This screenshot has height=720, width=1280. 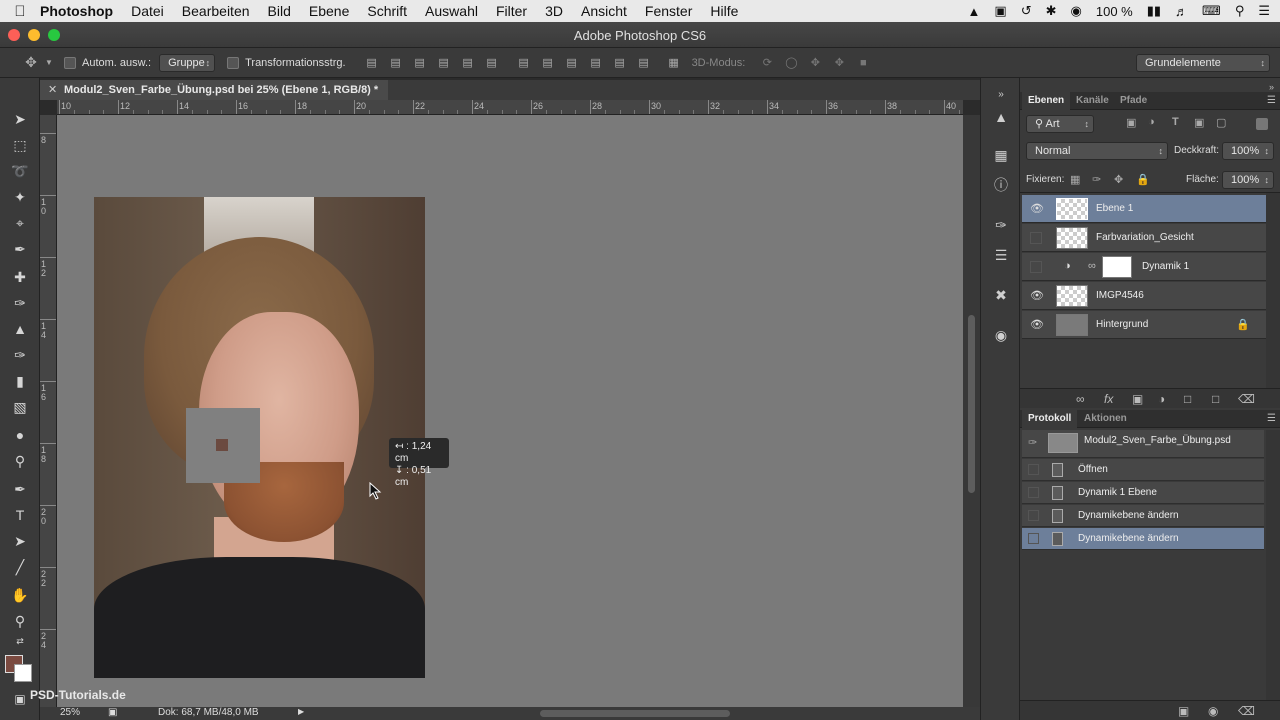 What do you see at coordinates (1144, 267) in the screenshot?
I see `layer-row-dynamik-1: ◑ ∞ Dynamik 1` at bounding box center [1144, 267].